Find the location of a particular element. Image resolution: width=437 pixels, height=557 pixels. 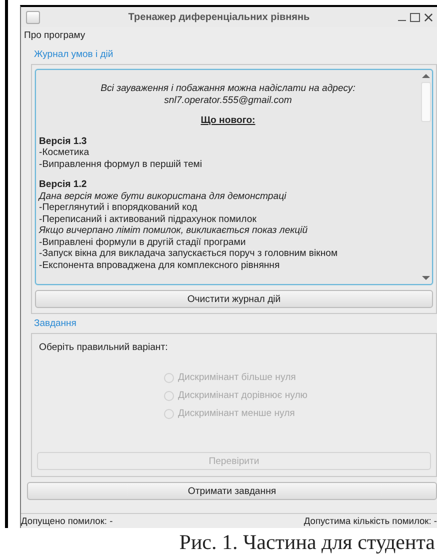

window-title: Тренажер диференціальних рівнянь is located at coordinates (219, 17).